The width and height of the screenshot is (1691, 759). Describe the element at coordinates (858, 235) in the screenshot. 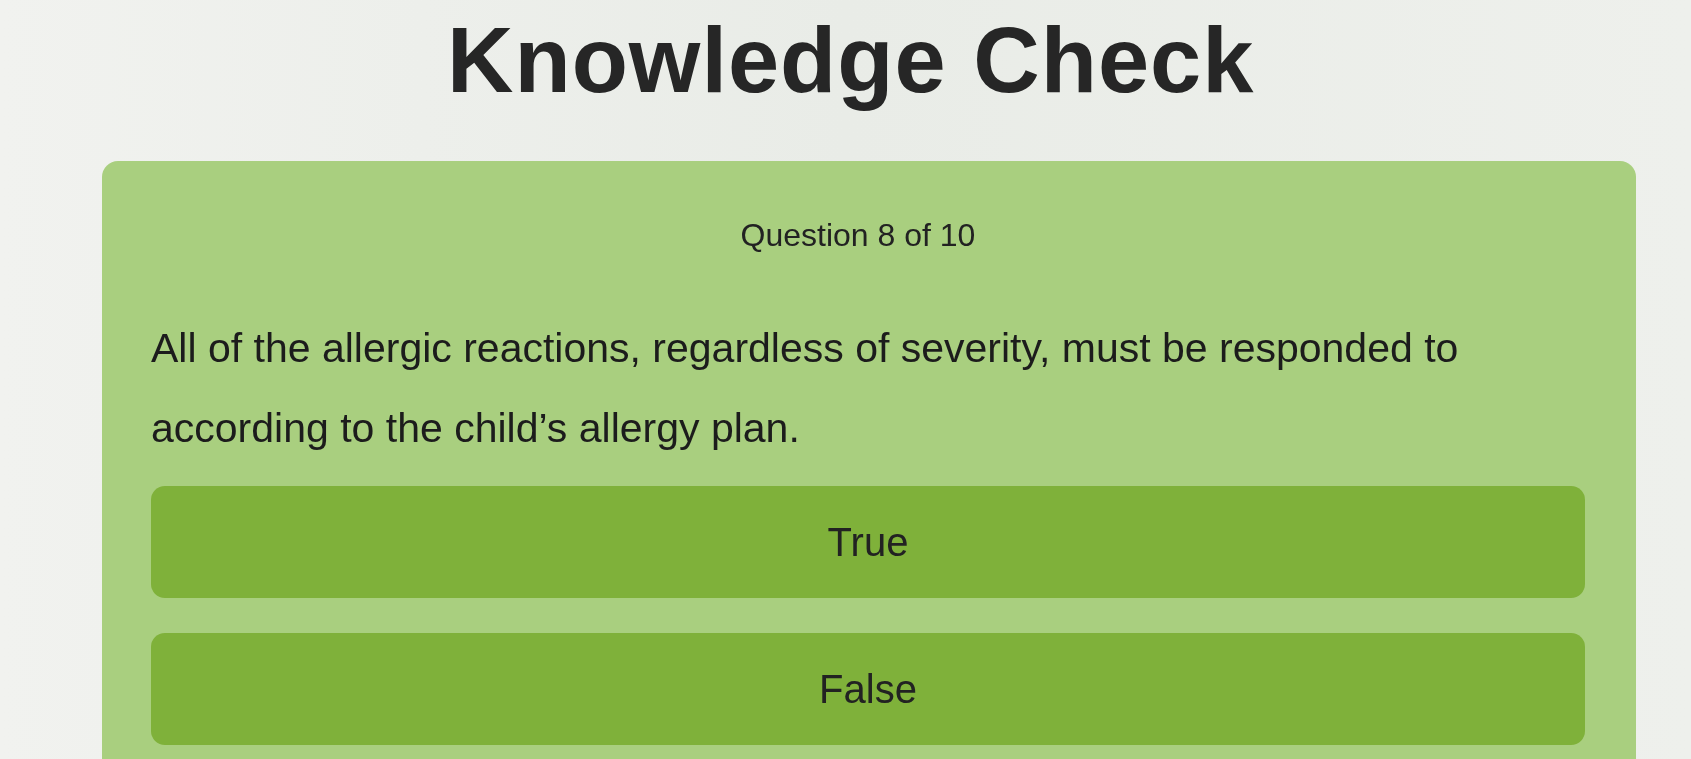

I see `question-number: Question 8 of 10` at that location.